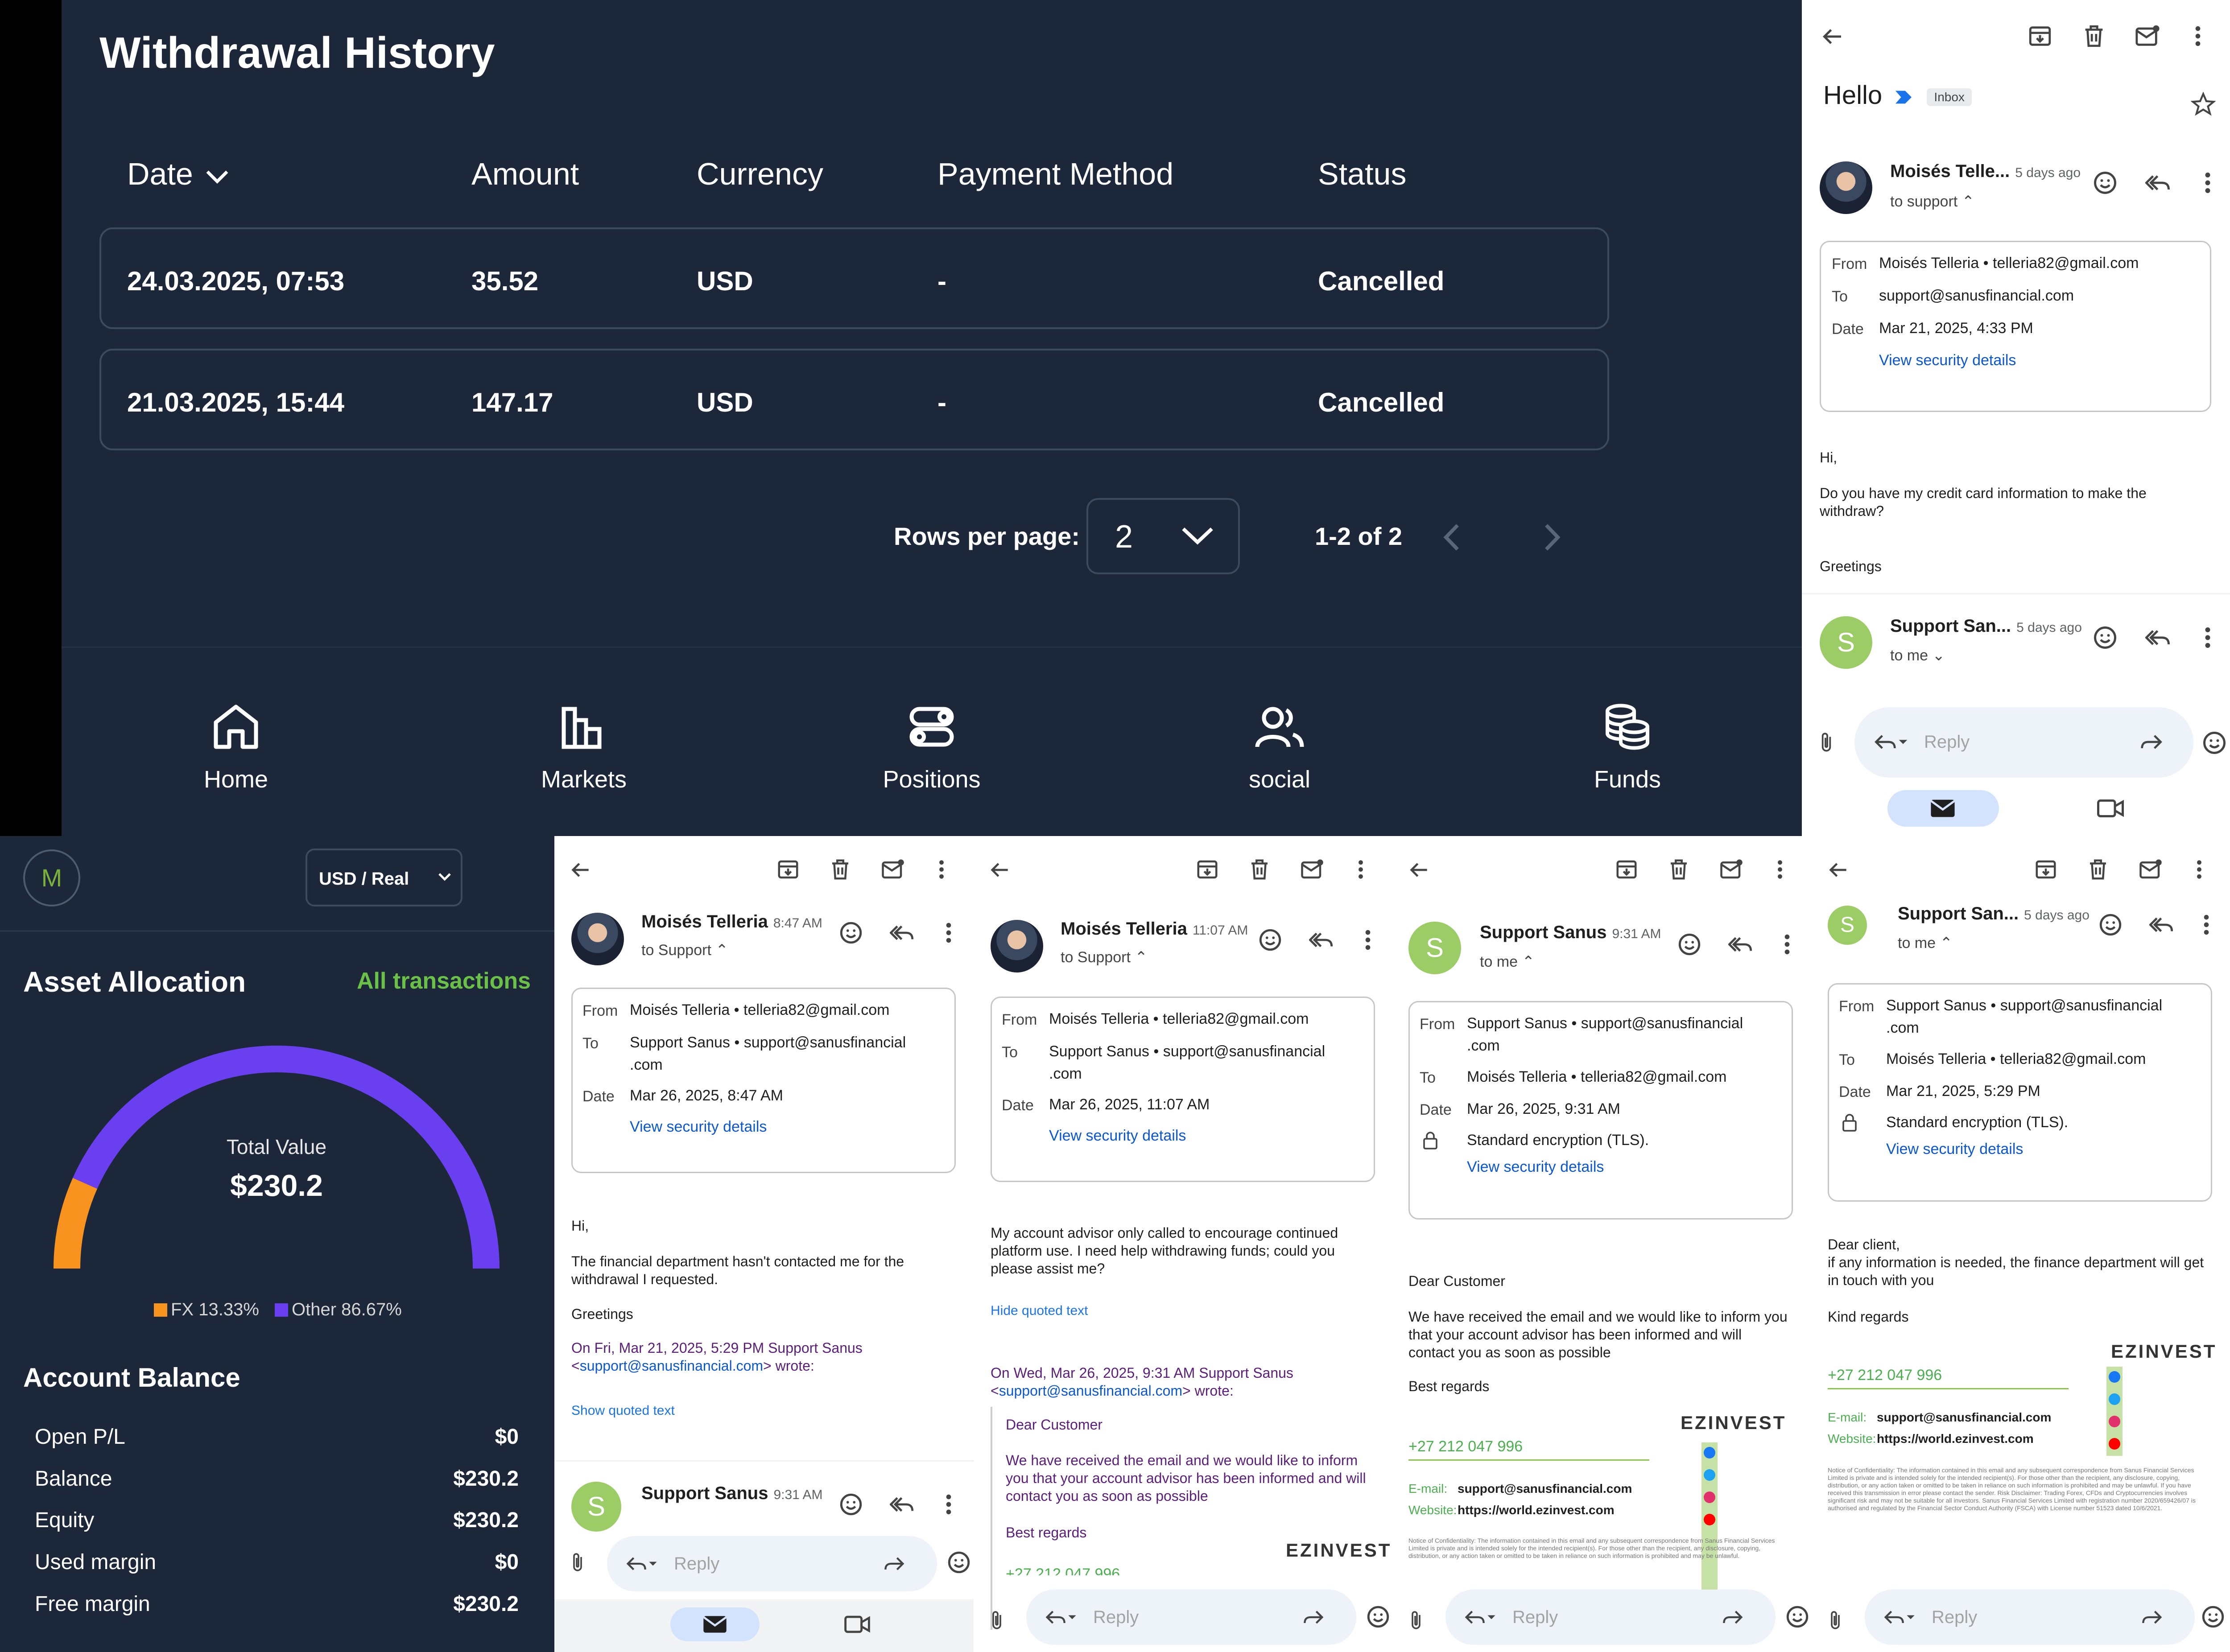 Image resolution: width=2230 pixels, height=1652 pixels. What do you see at coordinates (1039, 1310) in the screenshot?
I see `hide-quoted-link: Hide quoted text` at bounding box center [1039, 1310].